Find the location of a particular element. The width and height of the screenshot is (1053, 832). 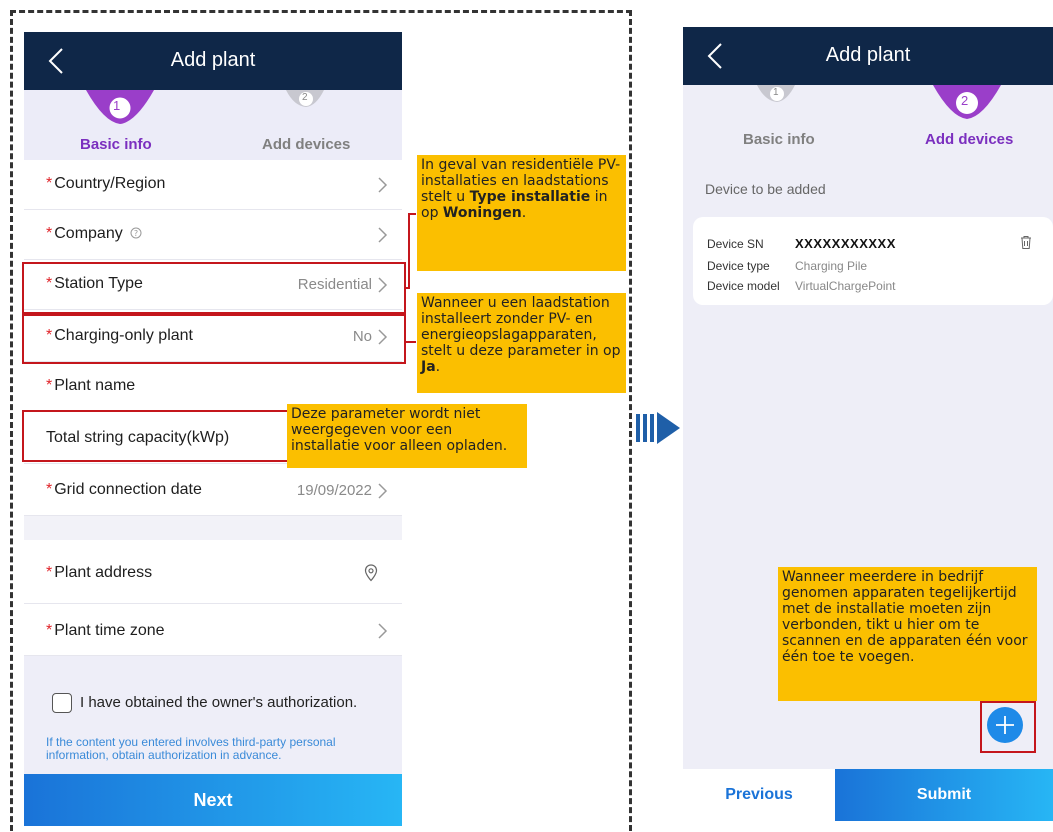

plant-time-zone-label: Plant time zone is located at coordinates (109, 630).